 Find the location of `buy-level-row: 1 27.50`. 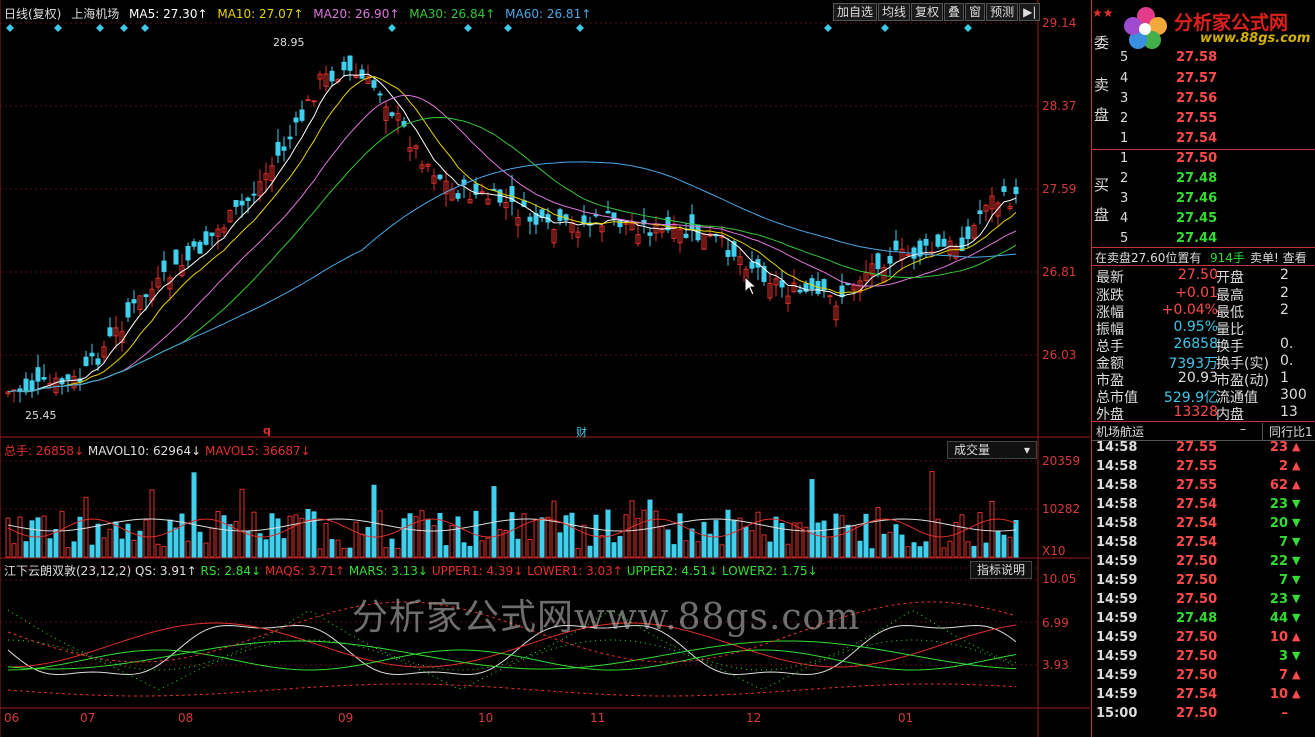

buy-level-row: 1 27.50 is located at coordinates (1203, 161).